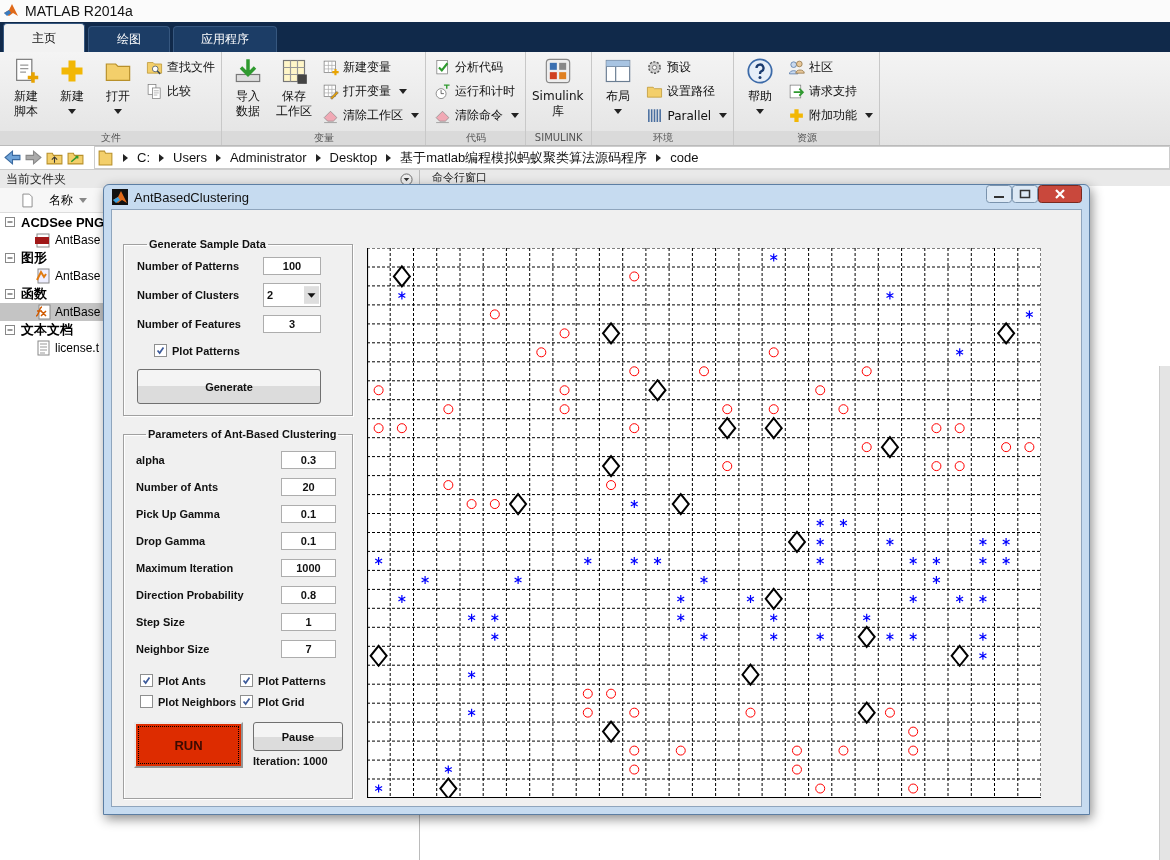  What do you see at coordinates (459, 177) in the screenshot?
I see `panel-title: 命令行窗口` at bounding box center [459, 177].